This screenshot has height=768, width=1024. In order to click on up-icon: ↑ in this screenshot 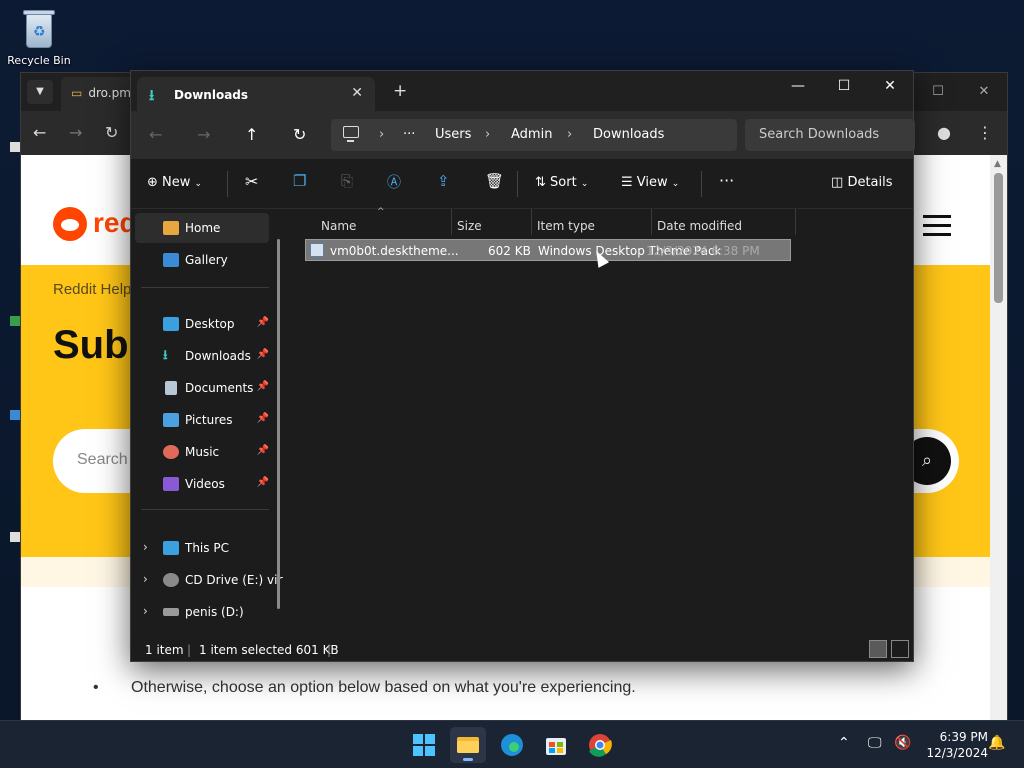, I will do `click(251, 134)`.